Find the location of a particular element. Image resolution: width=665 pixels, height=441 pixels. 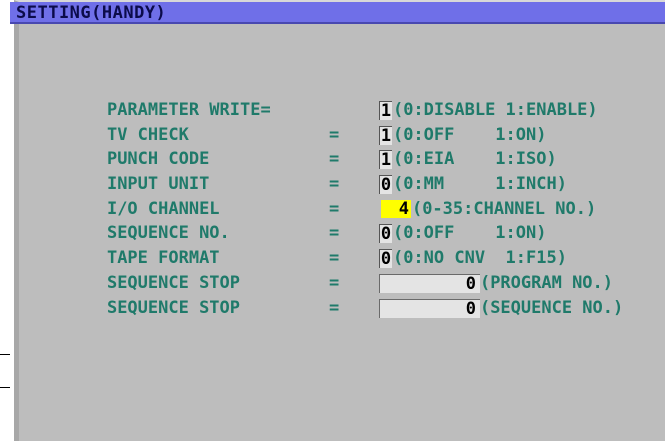

setting-value-field: 0 is located at coordinates (429, 308).